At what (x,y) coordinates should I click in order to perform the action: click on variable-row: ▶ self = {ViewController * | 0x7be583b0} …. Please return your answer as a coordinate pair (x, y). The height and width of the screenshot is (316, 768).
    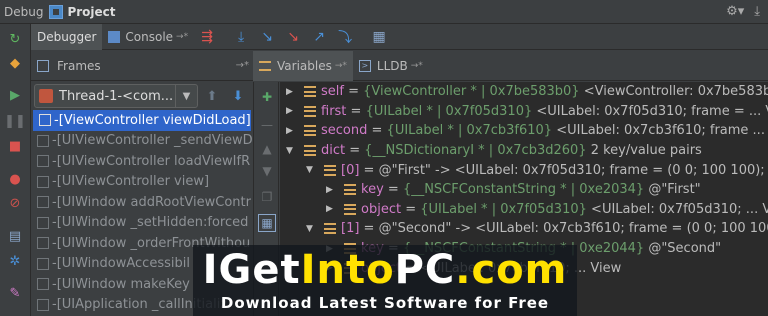
    Looking at the image, I should click on (524, 92).